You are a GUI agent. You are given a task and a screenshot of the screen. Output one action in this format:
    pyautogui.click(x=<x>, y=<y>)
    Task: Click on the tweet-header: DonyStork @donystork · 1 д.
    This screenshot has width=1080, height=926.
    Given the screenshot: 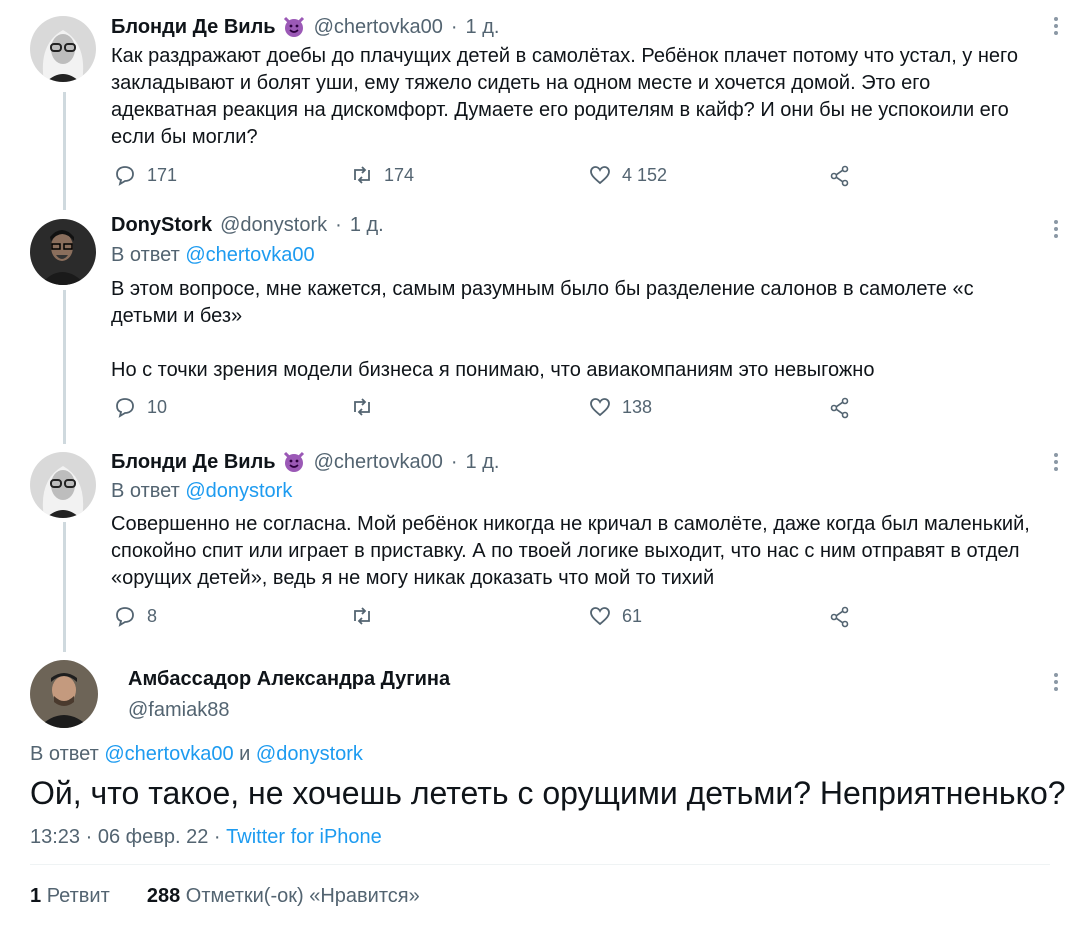 What is the action you would take?
    pyautogui.click(x=247, y=225)
    